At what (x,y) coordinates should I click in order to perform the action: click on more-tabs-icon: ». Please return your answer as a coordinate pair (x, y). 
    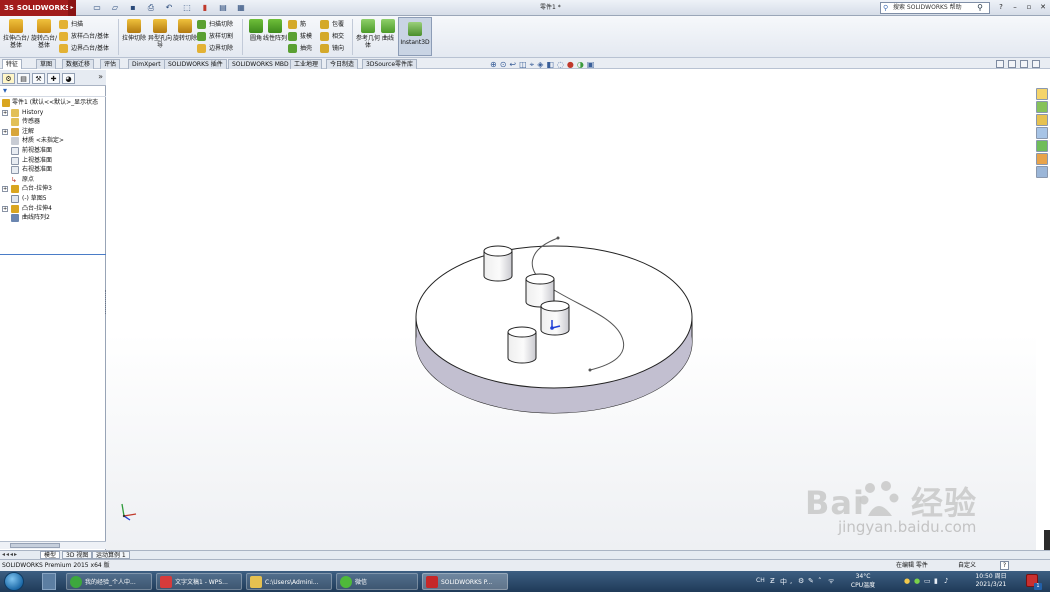
    Looking at the image, I should click on (100, 76).